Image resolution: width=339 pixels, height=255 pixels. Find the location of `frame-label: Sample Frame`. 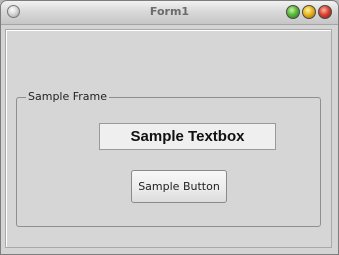

frame-label: Sample Frame is located at coordinates (68, 97).